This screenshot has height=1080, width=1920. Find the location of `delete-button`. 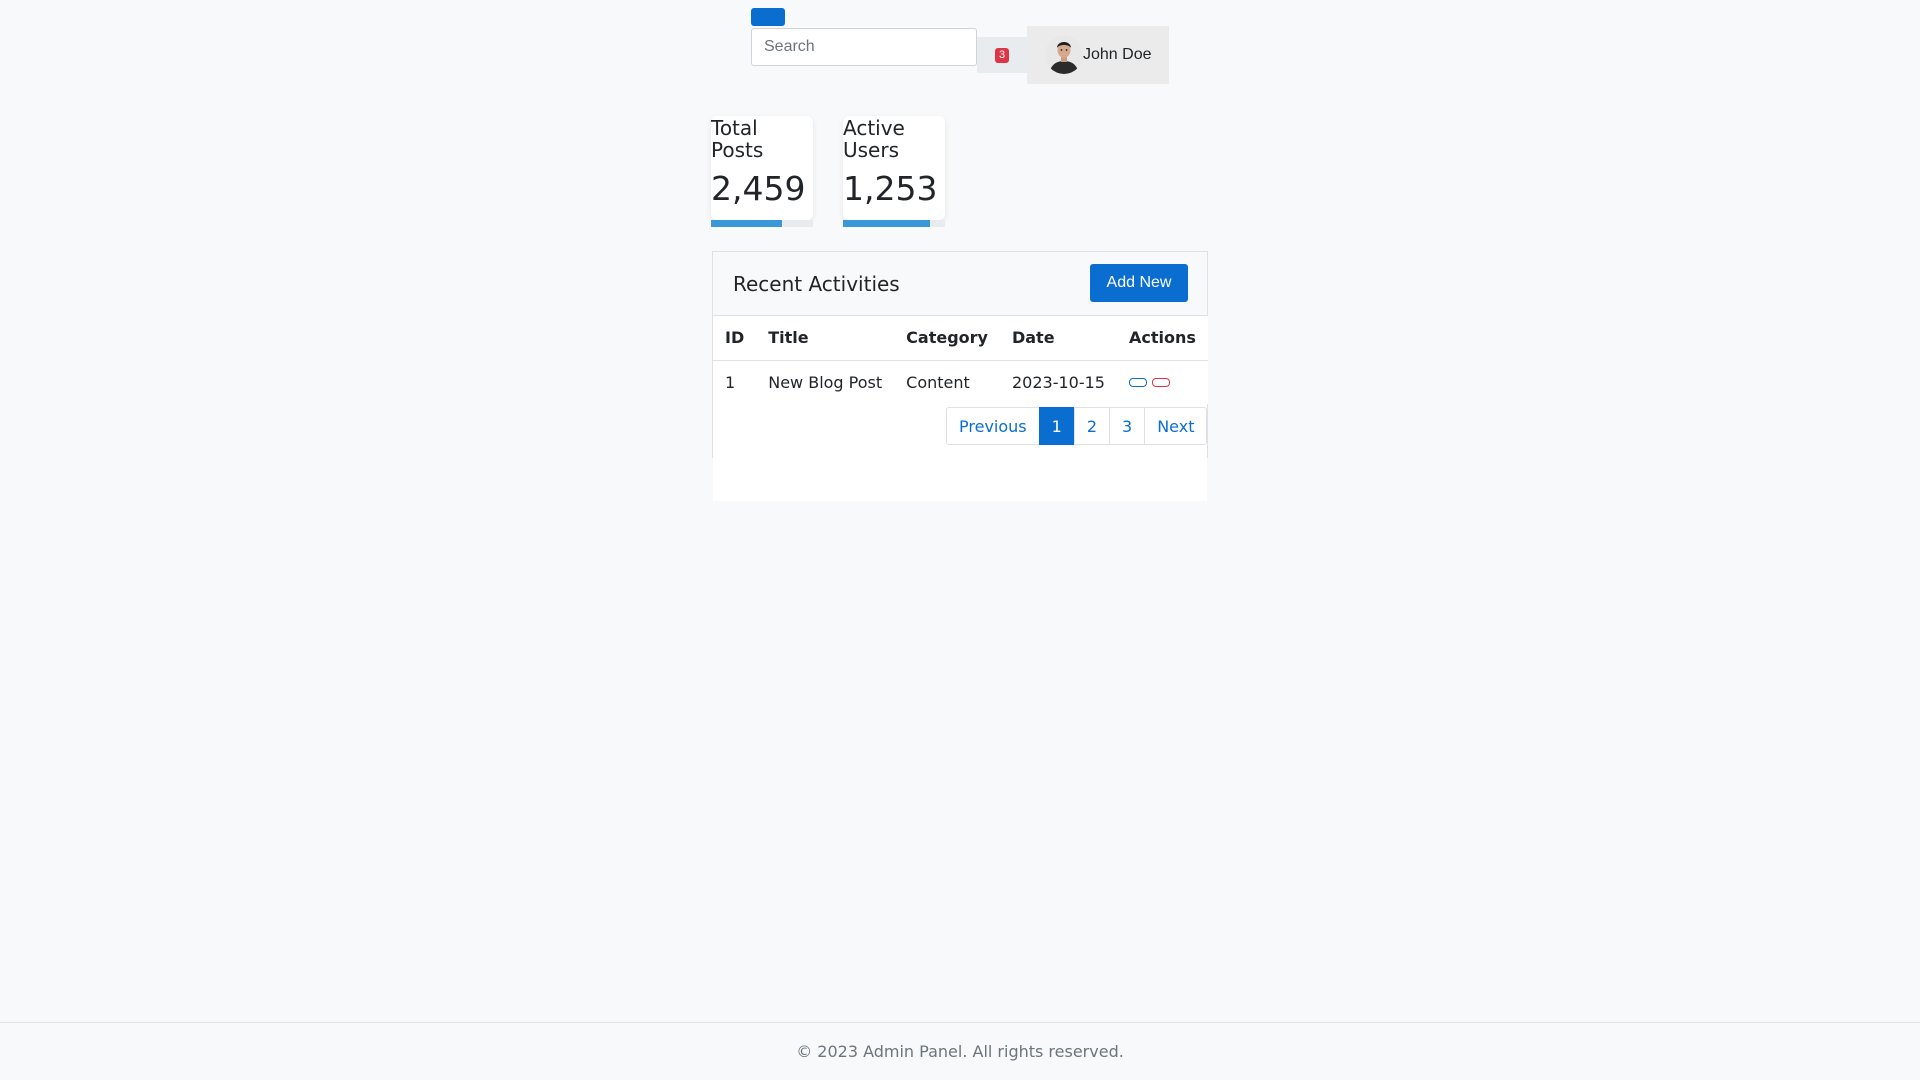

delete-button is located at coordinates (1160, 382).